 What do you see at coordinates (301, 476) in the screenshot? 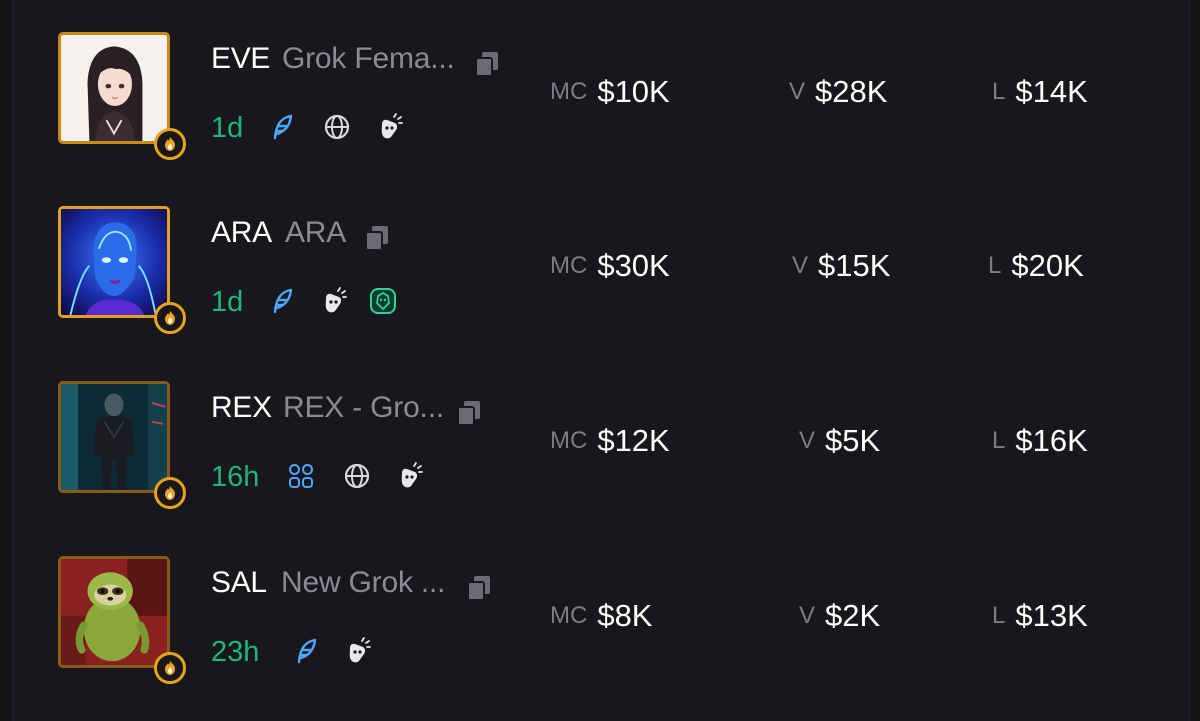
I see `community-icon` at bounding box center [301, 476].